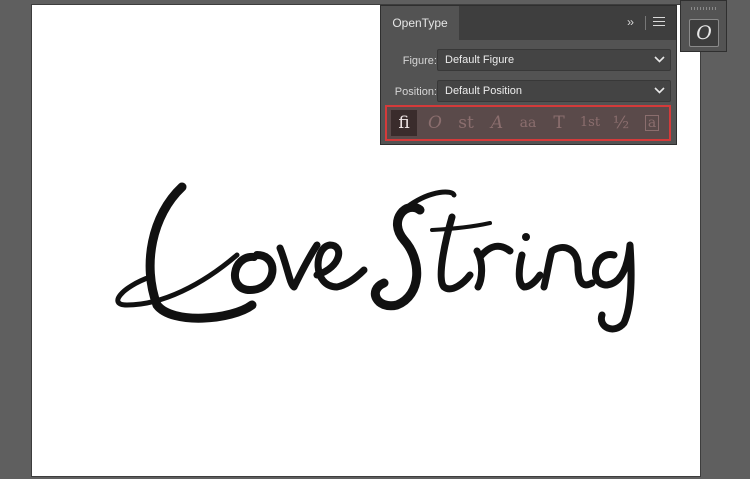 The height and width of the screenshot is (479, 750). Describe the element at coordinates (554, 60) in the screenshot. I see `figure-dropdown: Default Figure` at that location.